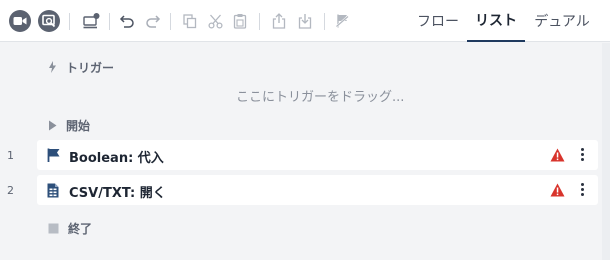 This screenshot has width=610, height=260. I want to click on run-from-here-button, so click(92, 21).